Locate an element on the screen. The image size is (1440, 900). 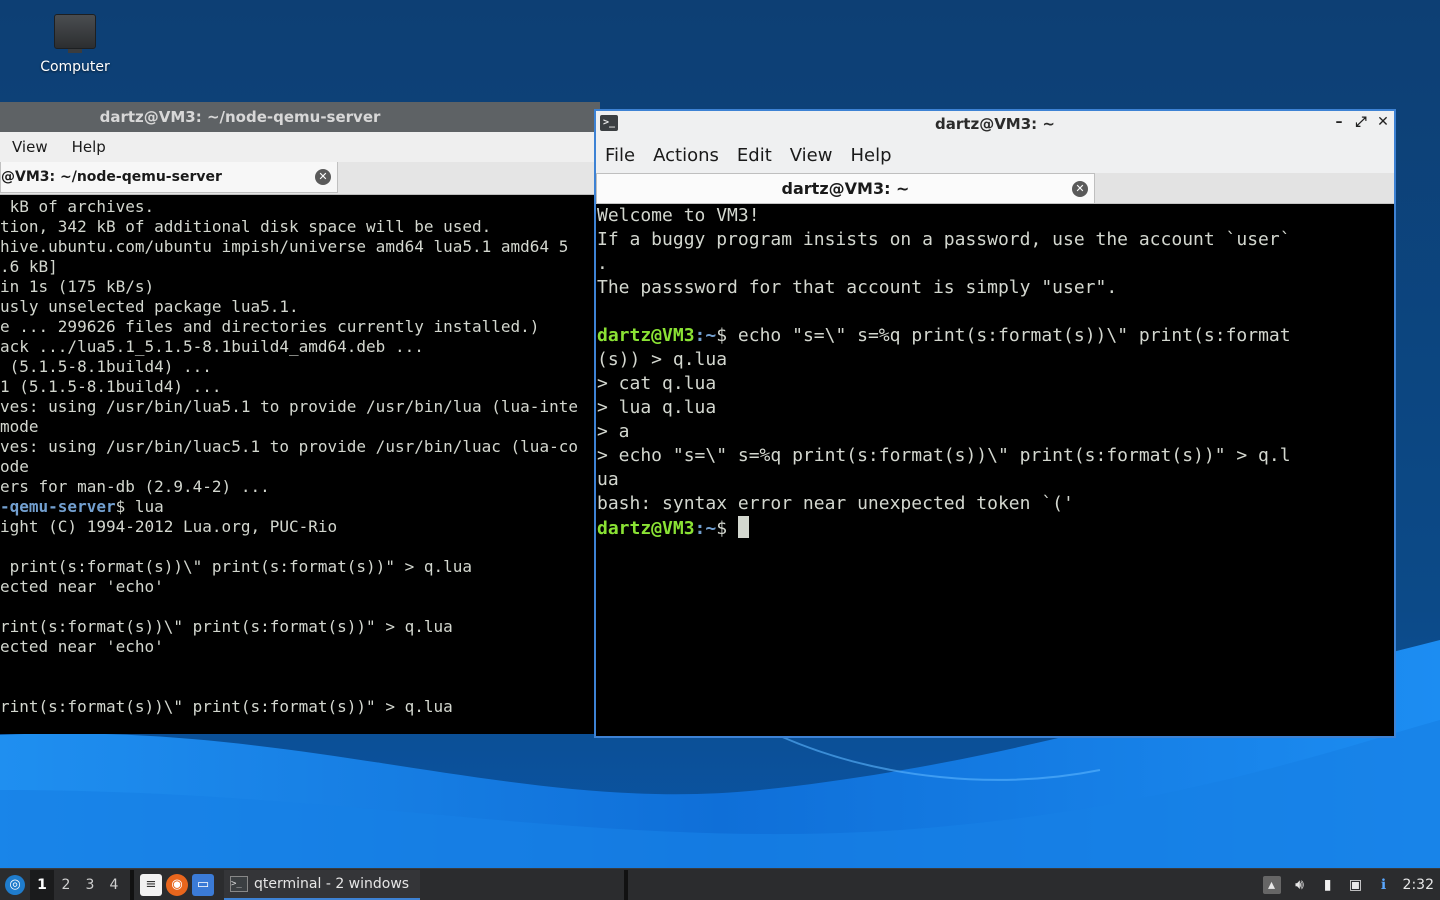
terminal-line: . is located at coordinates (602, 263).